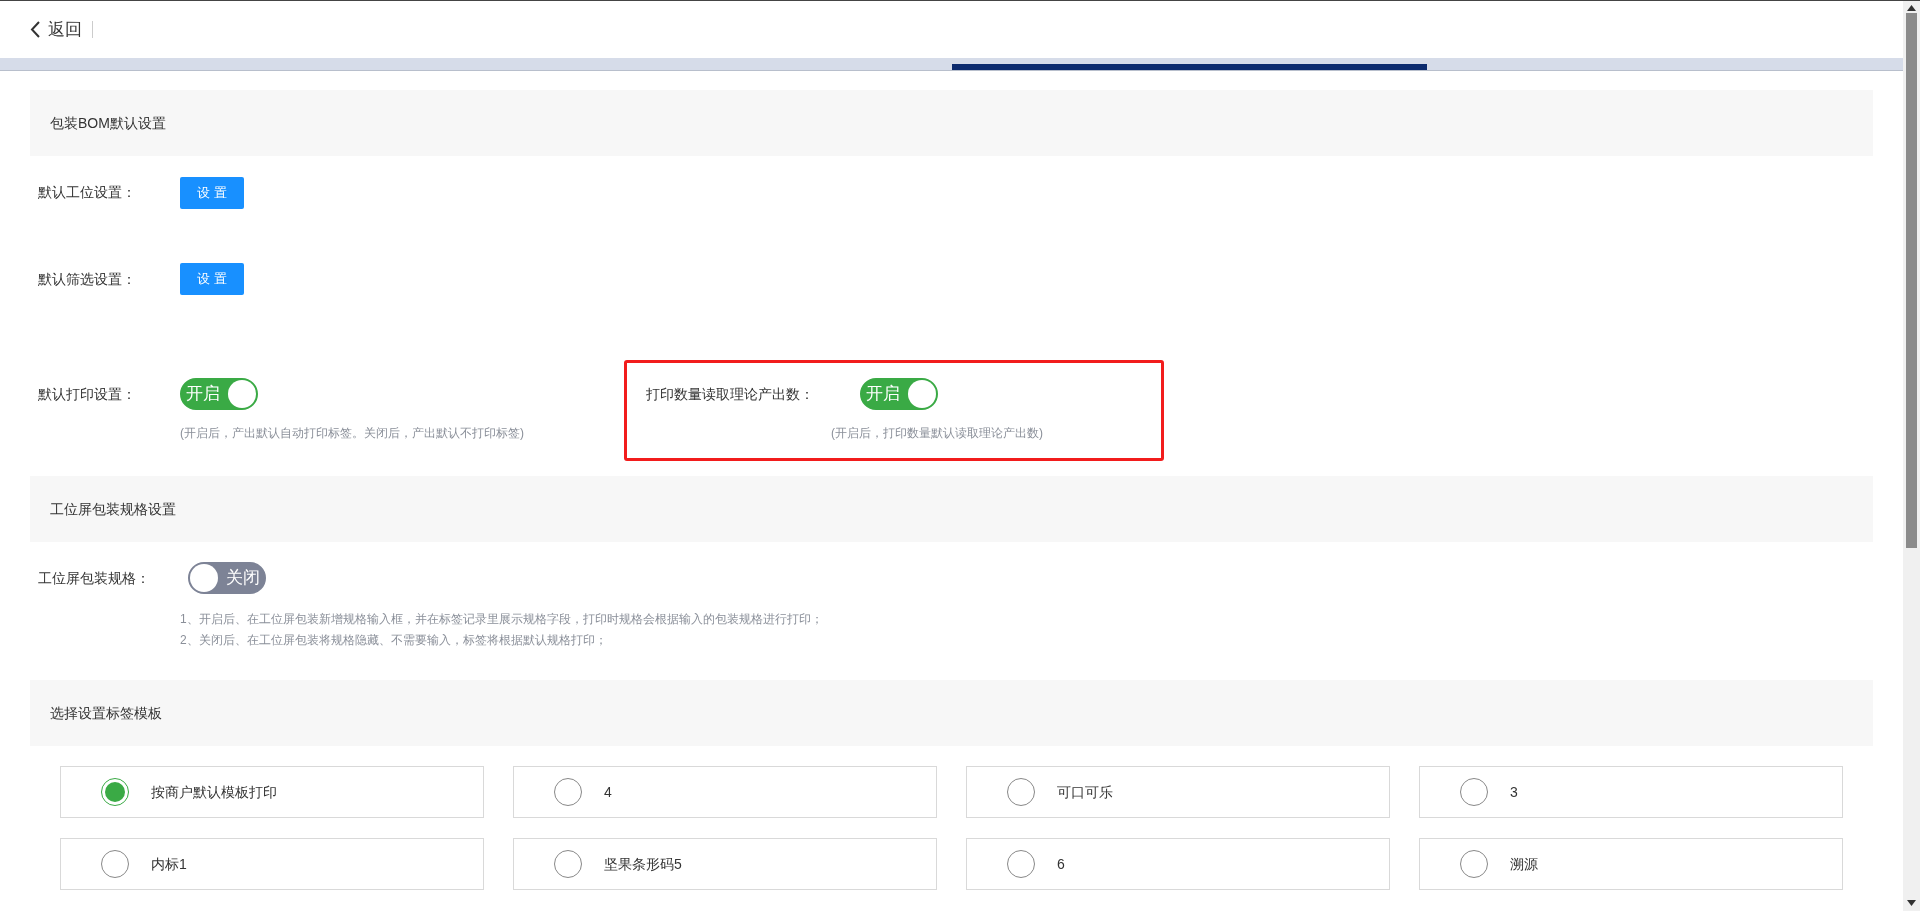  I want to click on radio-option: 按商户默认模板打印, so click(272, 792).